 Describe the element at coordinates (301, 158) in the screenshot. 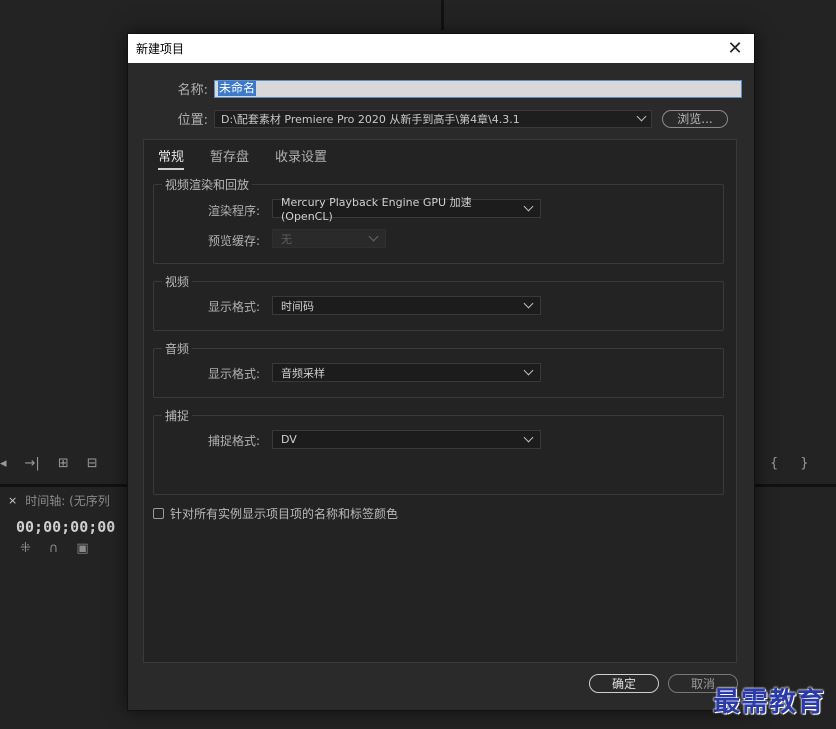

I see `tab-ingest-settings: 收录设置` at that location.